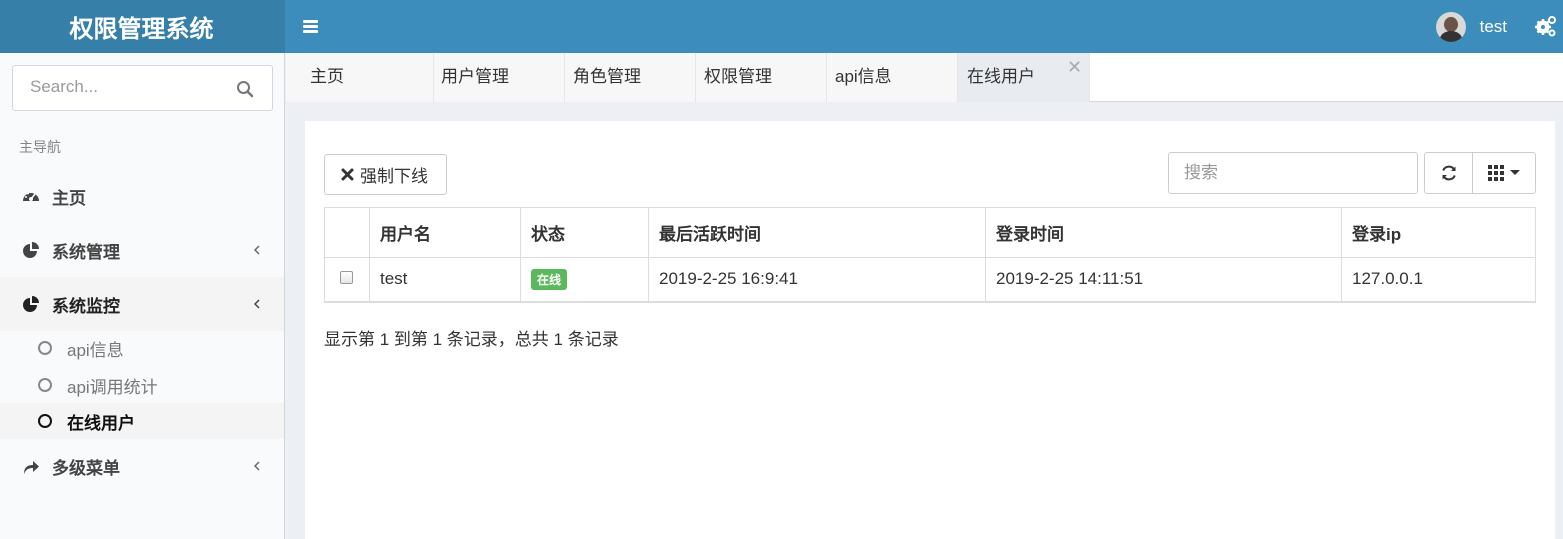 This screenshot has width=1563, height=539. What do you see at coordinates (817, 232) in the screenshot?
I see `column-header: 最后活跃时间` at bounding box center [817, 232].